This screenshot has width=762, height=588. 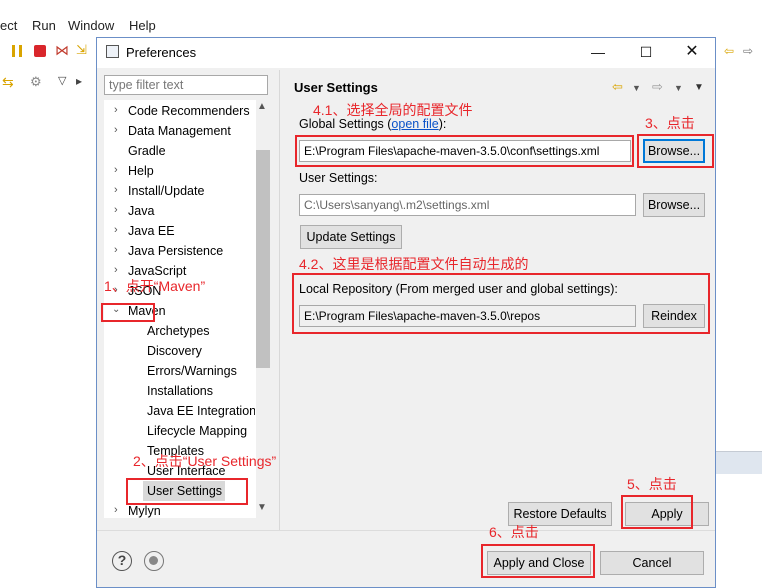 I want to click on menu-window: Window, so click(x=91, y=25).